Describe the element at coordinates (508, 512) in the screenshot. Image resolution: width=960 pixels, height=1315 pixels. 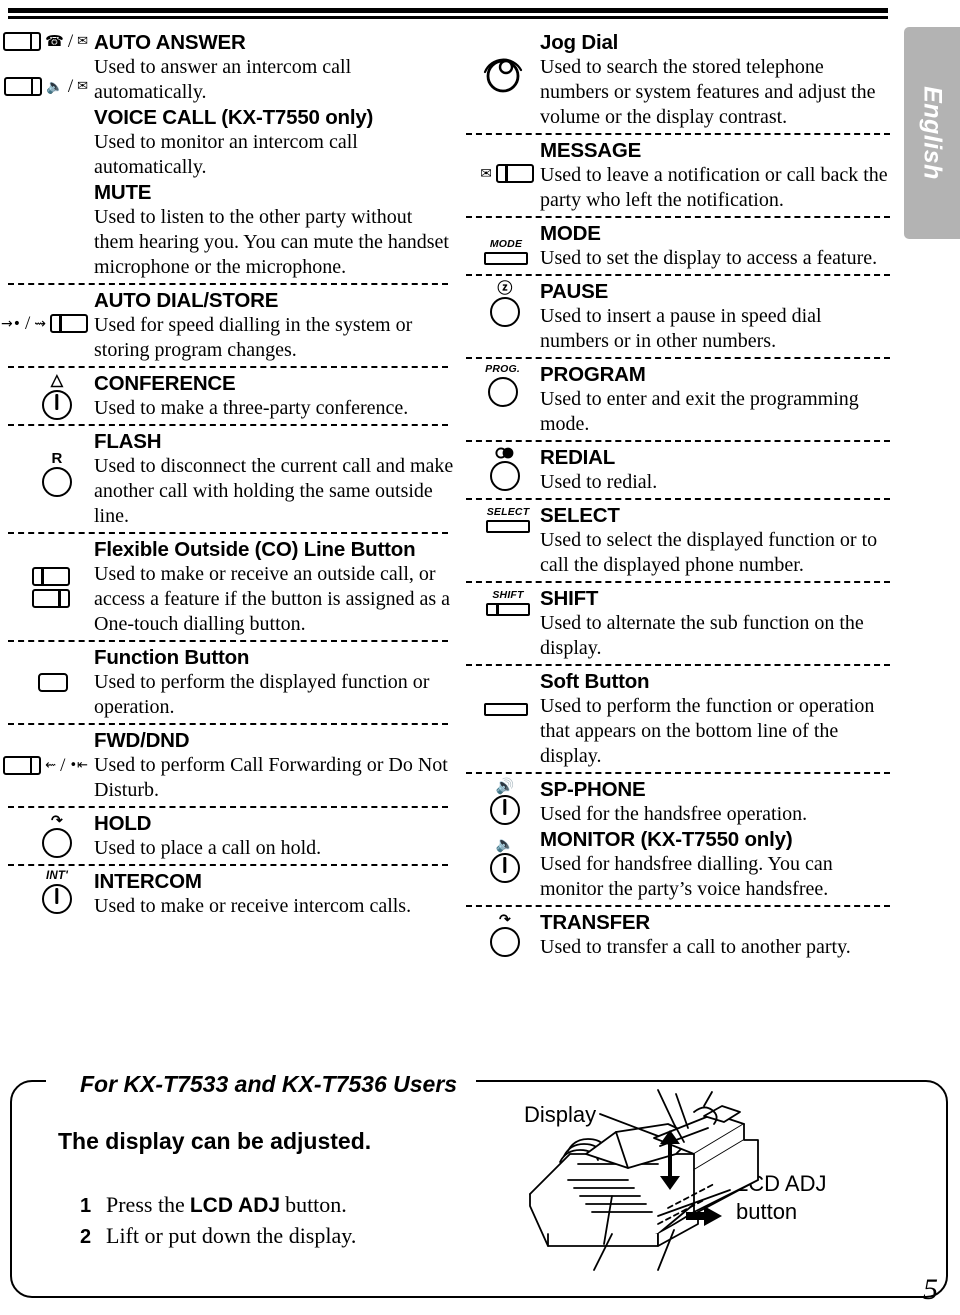
I see `select-caption: SELECT` at that location.